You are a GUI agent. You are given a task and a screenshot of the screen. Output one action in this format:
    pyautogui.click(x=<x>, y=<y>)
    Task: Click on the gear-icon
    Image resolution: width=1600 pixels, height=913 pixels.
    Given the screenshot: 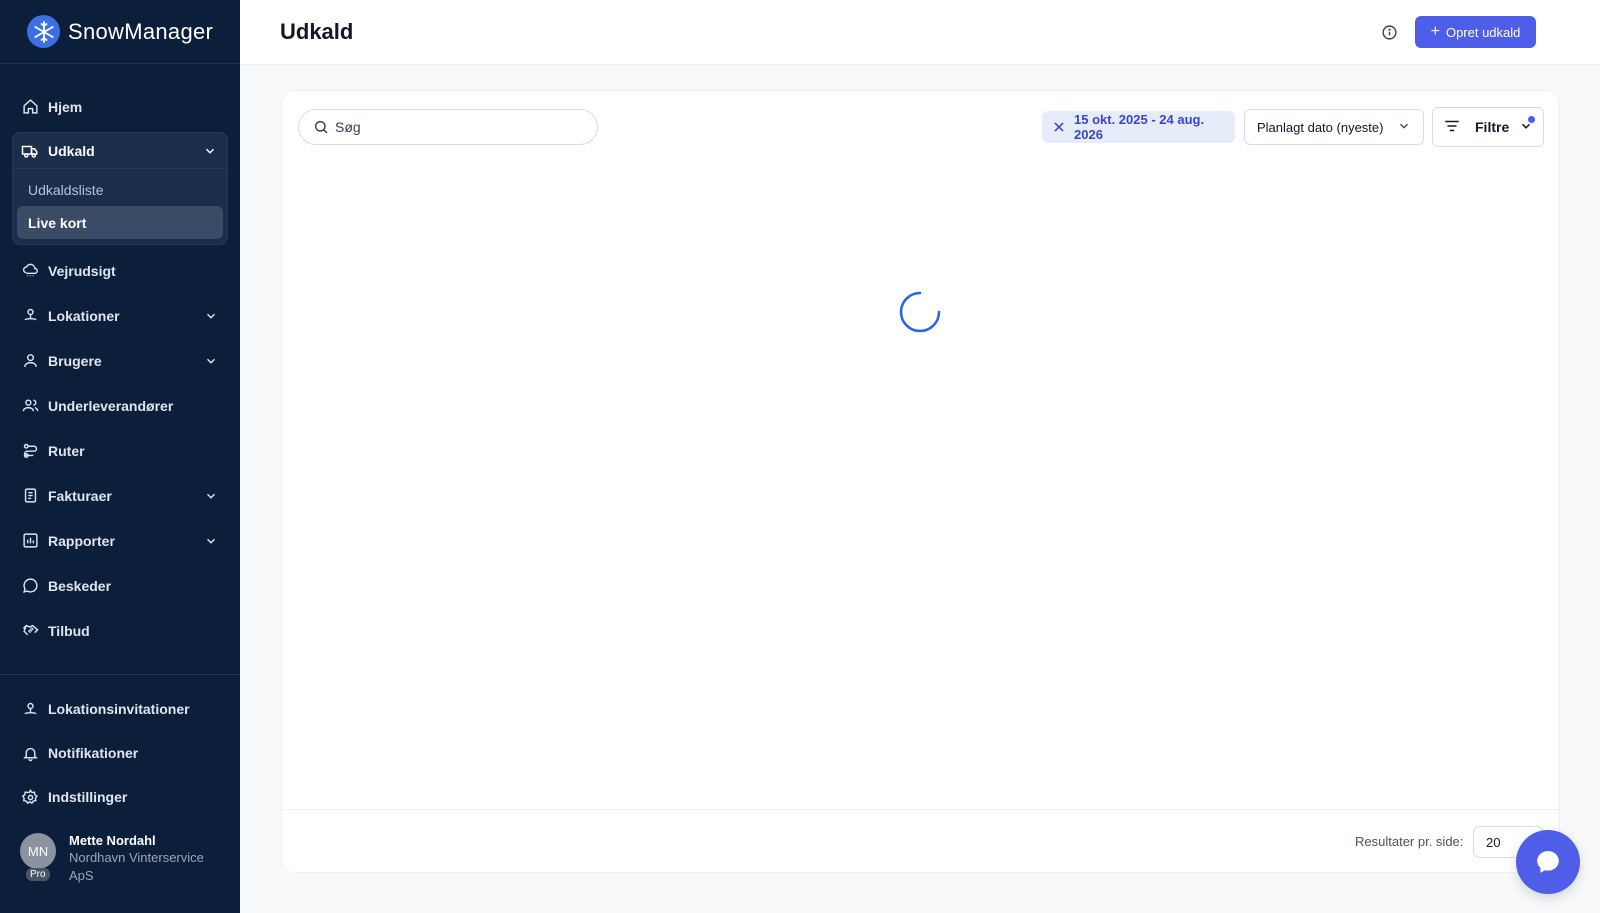 What is the action you would take?
    pyautogui.click(x=30, y=797)
    